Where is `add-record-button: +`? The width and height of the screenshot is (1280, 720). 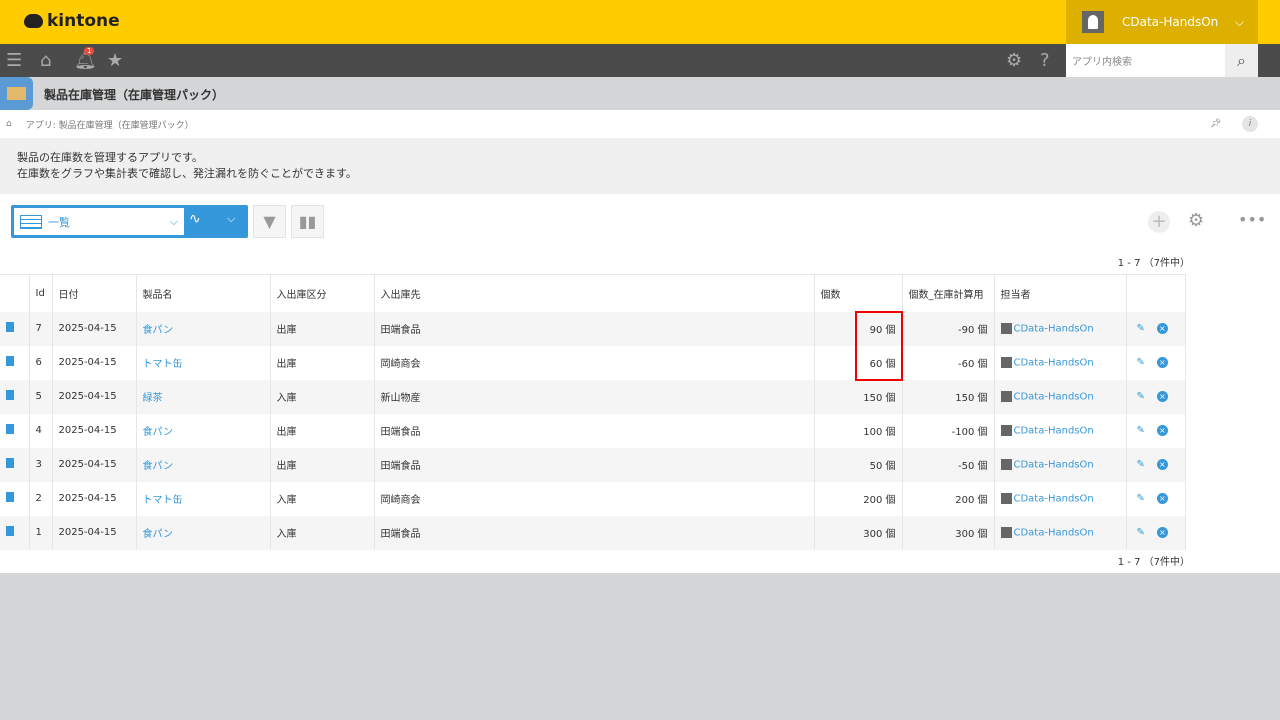 add-record-button: + is located at coordinates (1159, 222).